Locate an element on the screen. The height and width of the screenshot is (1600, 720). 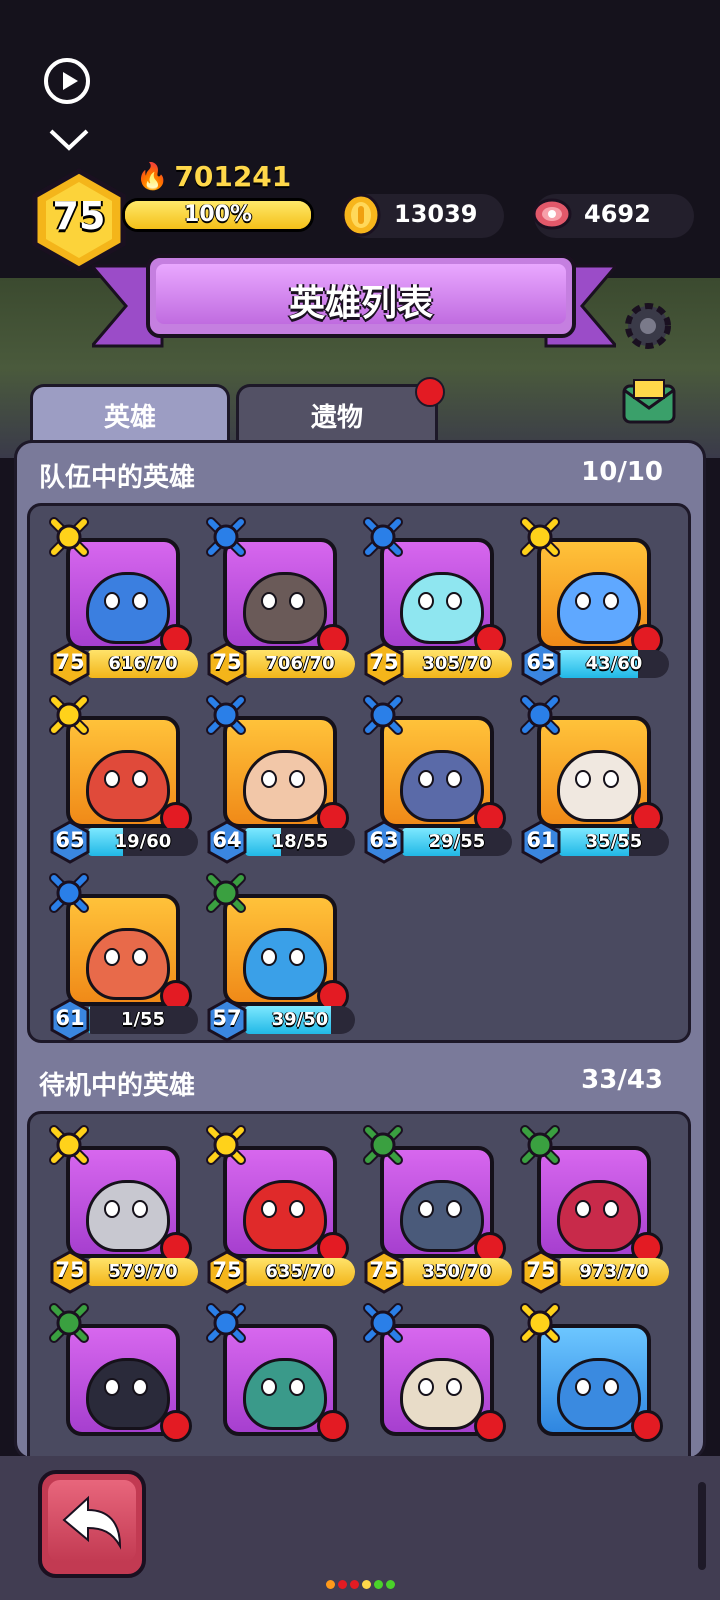
team-section-count: 10/10 is located at coordinates (622, 472).